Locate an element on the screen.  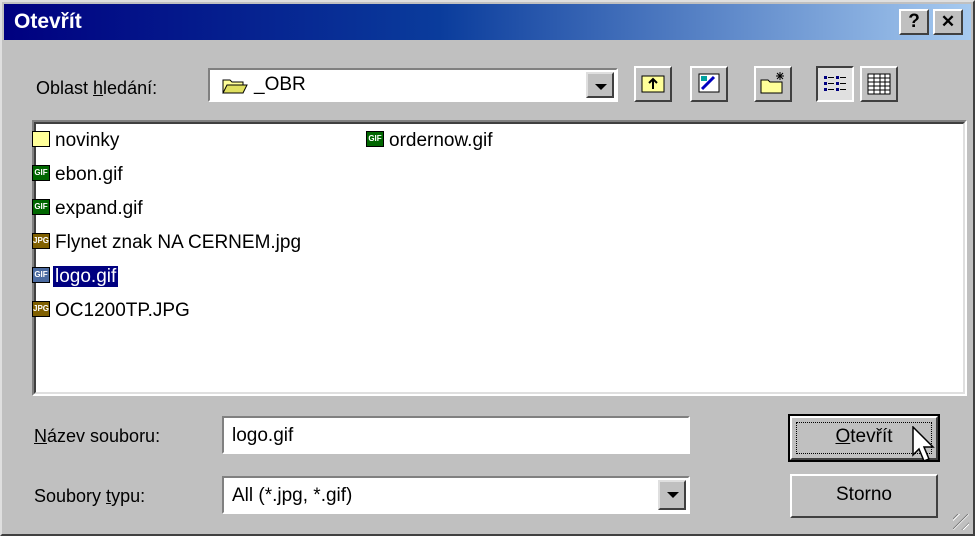
new-folder-button is located at coordinates (773, 84).